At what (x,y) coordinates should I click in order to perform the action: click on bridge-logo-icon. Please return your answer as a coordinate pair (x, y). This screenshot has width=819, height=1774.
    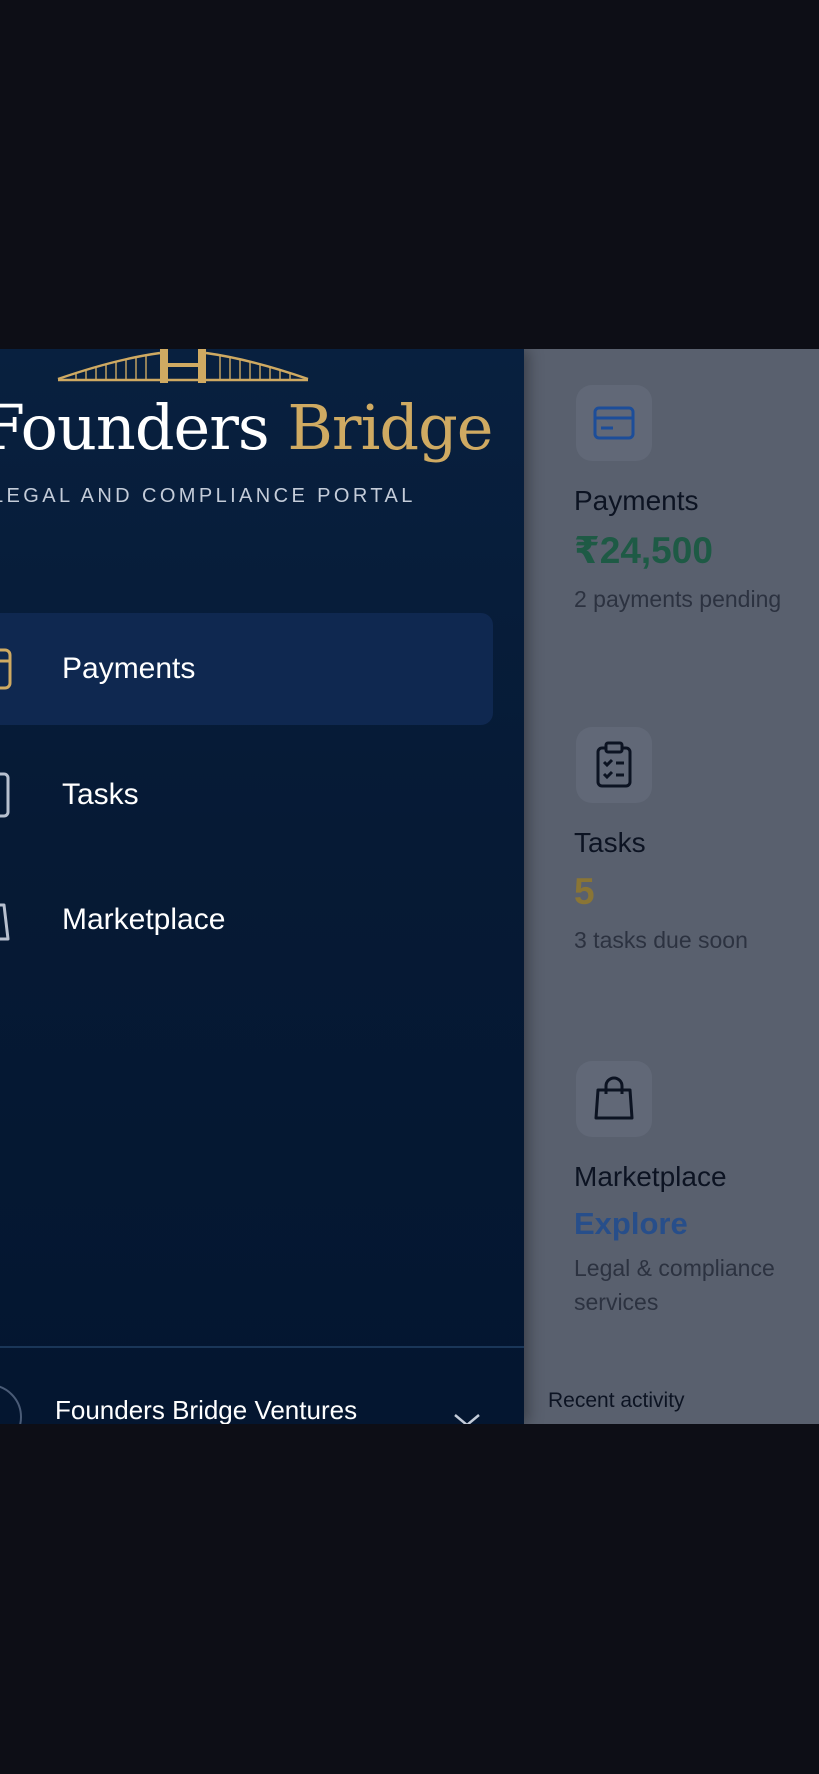
    Looking at the image, I should click on (183, 366).